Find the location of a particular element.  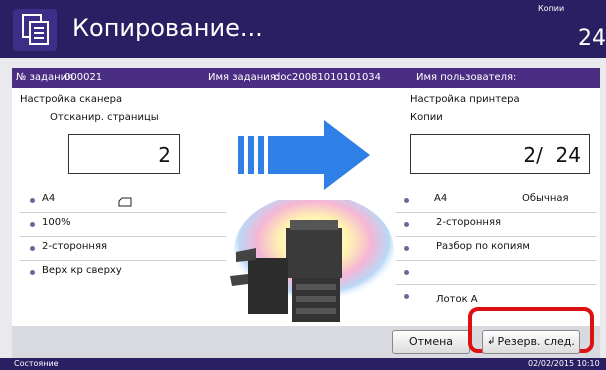

user-name-label: Имя пользователя: is located at coordinates (466, 77).